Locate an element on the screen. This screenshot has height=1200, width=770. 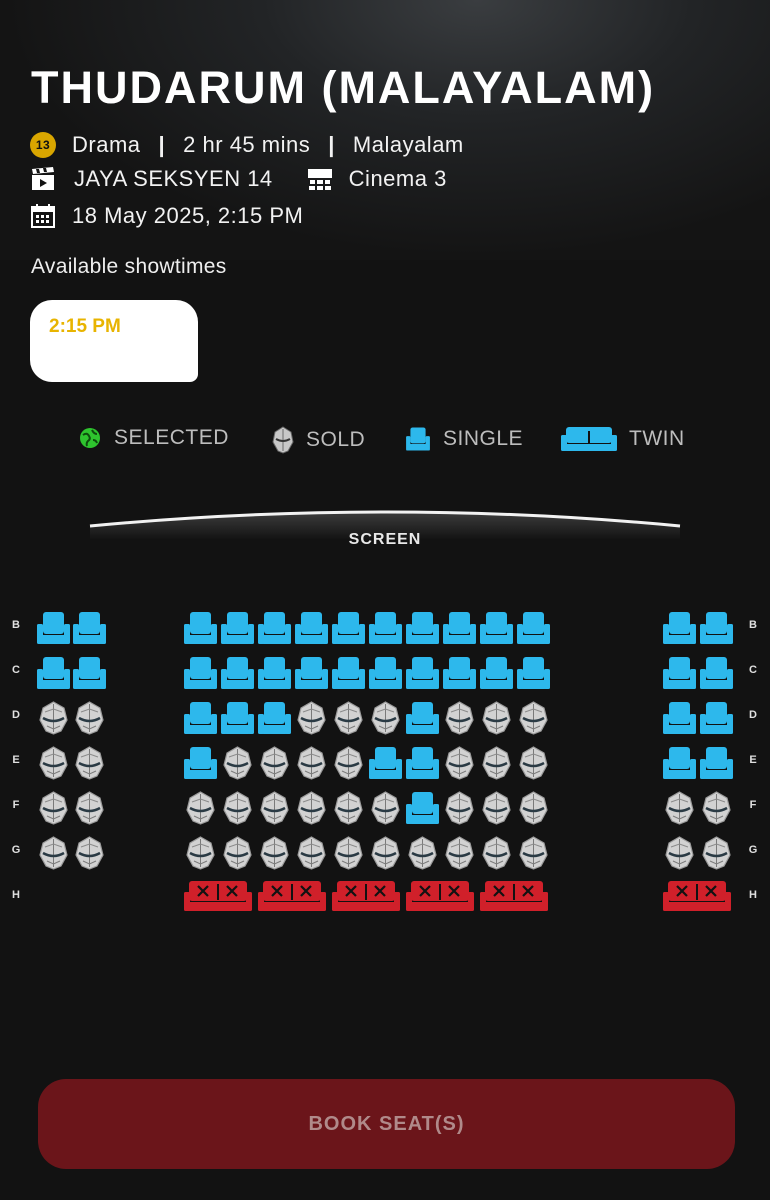
row-label: H is located at coordinates (16, 895).